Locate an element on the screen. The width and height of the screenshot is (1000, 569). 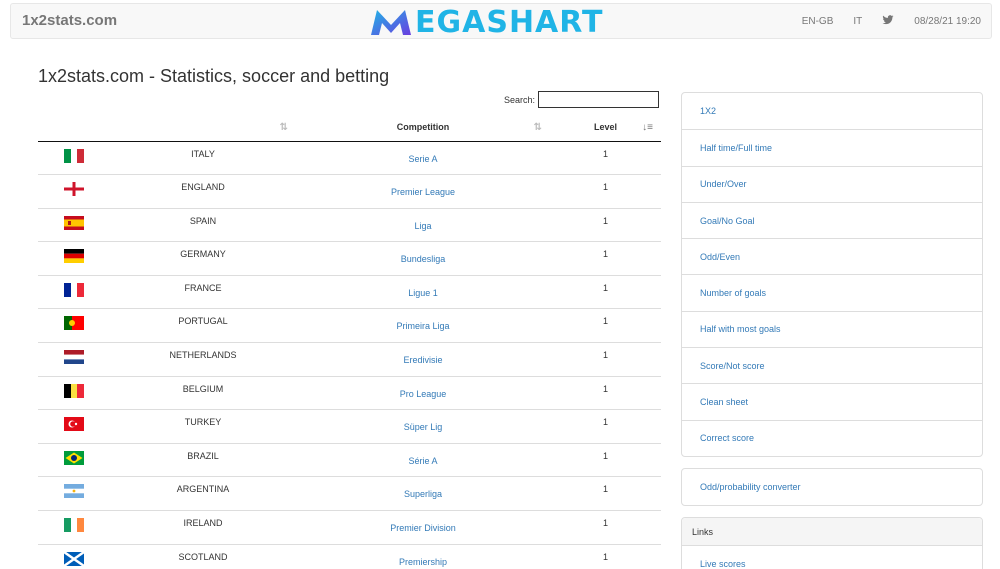
competition-link: Ligue 1 is located at coordinates (423, 293).